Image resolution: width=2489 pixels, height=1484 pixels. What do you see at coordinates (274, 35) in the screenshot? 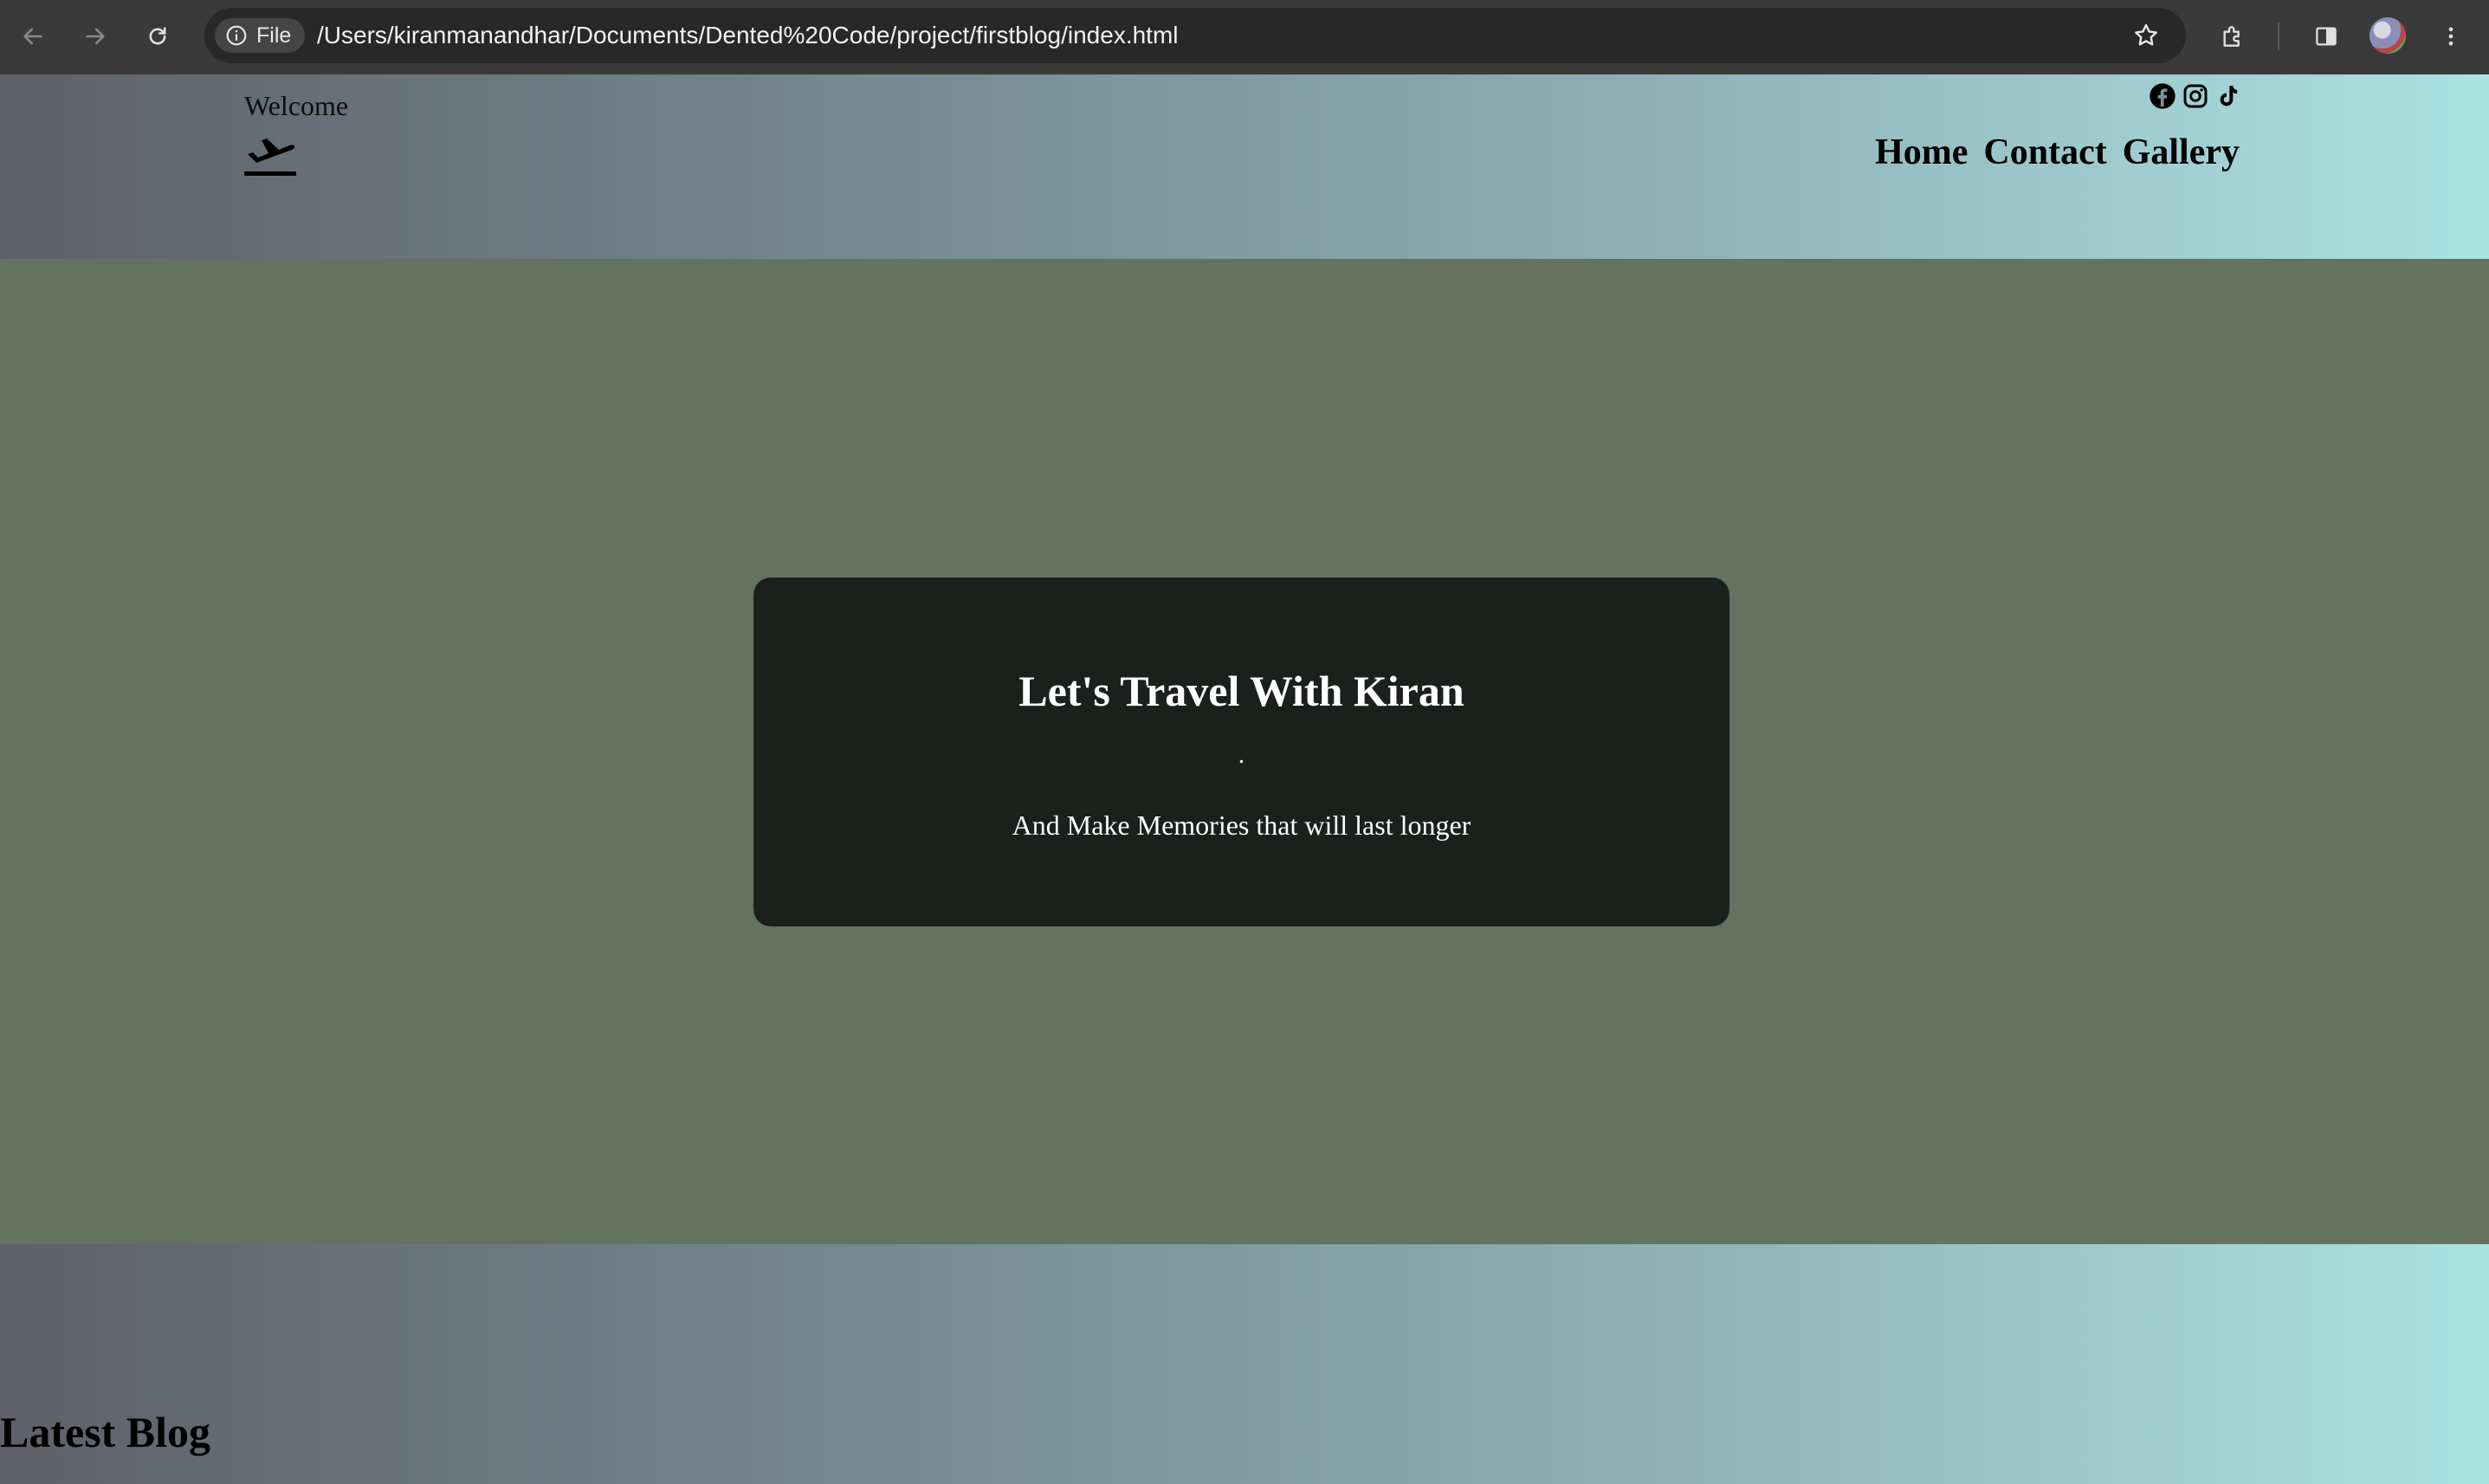
I see `file-chip-label: File` at bounding box center [274, 35].